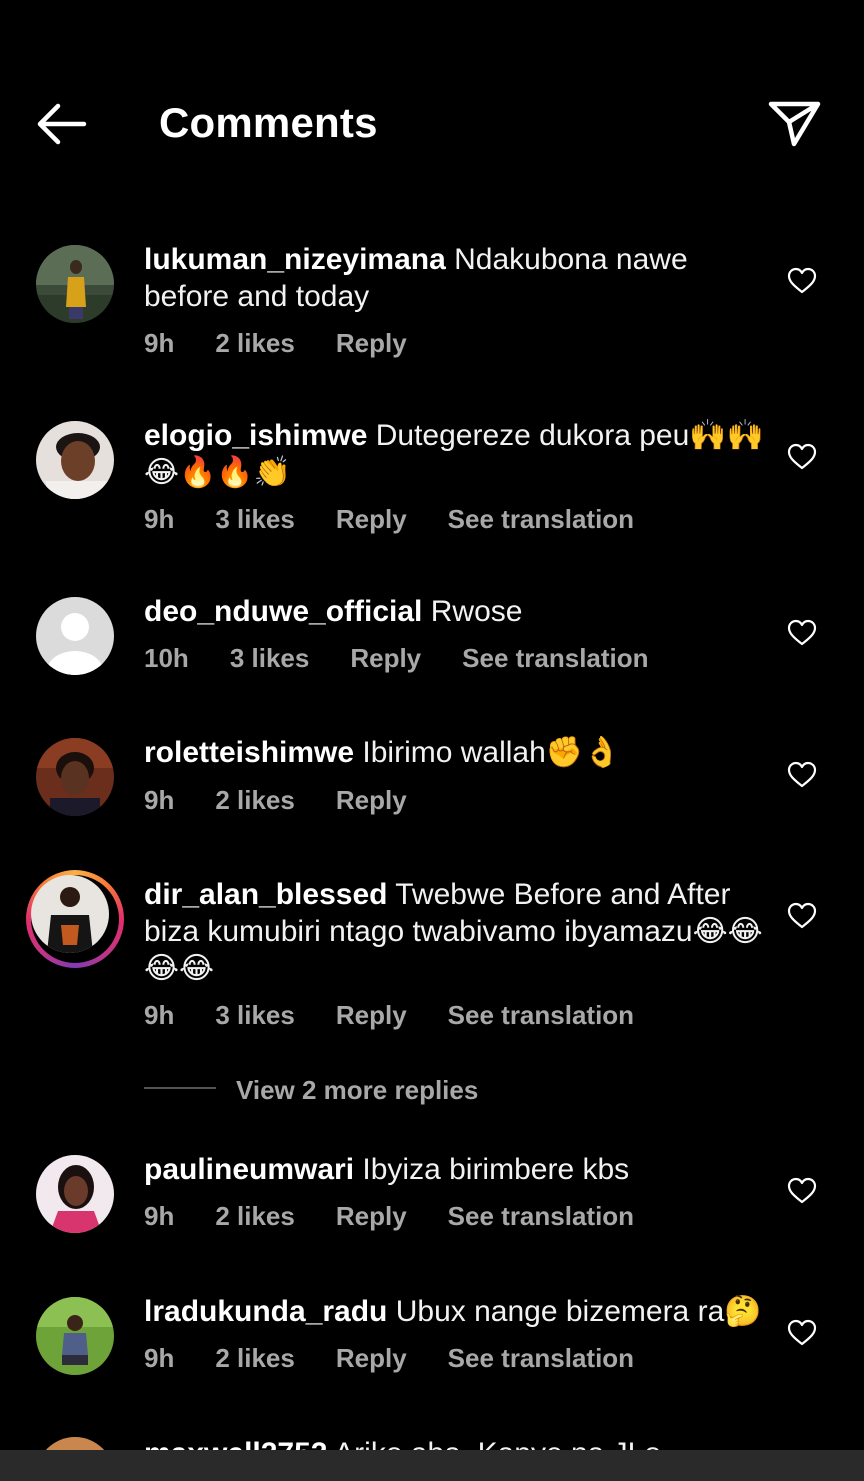 This screenshot has height=1481, width=864. I want to click on comment-meta: 10h 3 likes Reply See translation, so click(417, 658).